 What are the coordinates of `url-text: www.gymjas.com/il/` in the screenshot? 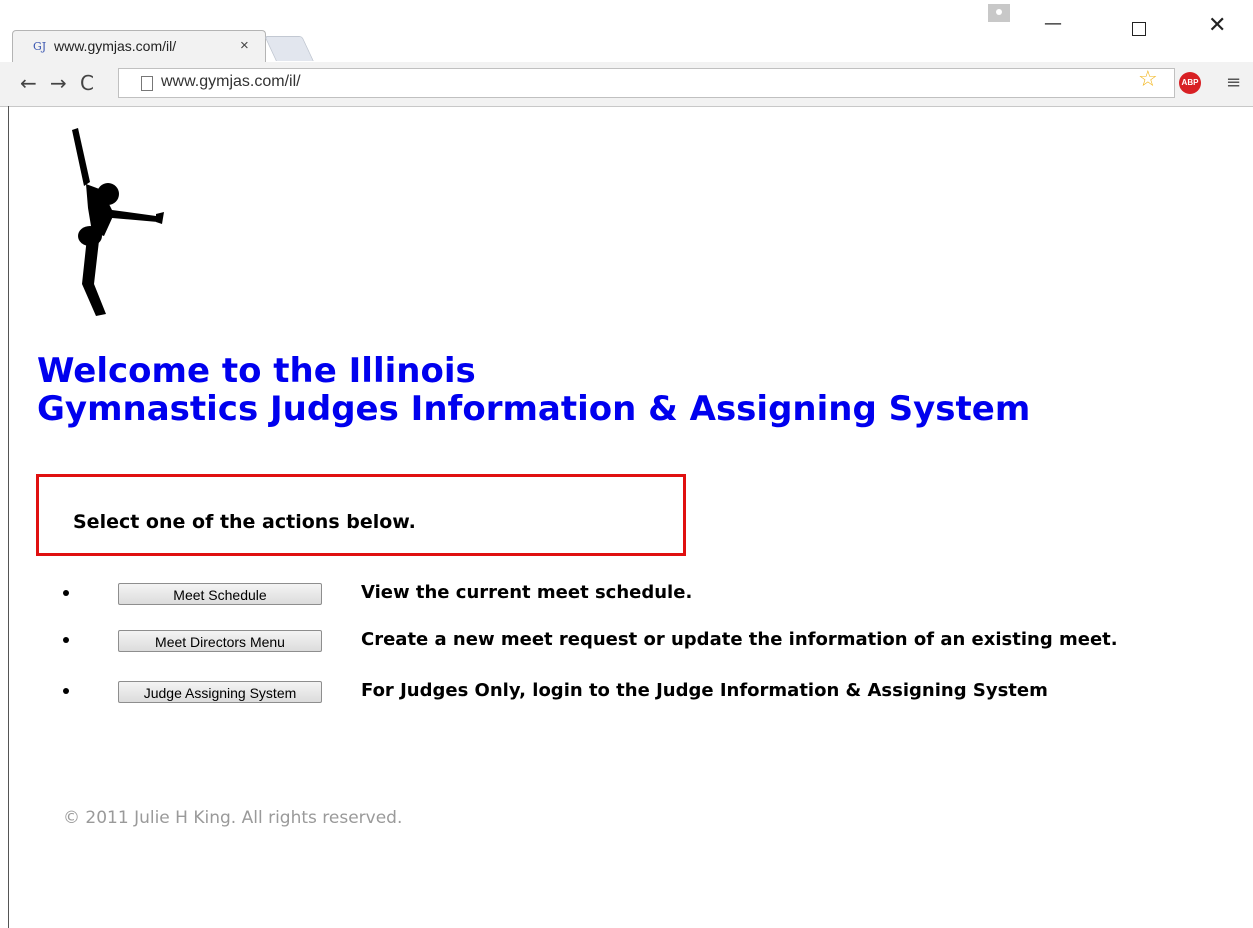 It's located at (231, 82).